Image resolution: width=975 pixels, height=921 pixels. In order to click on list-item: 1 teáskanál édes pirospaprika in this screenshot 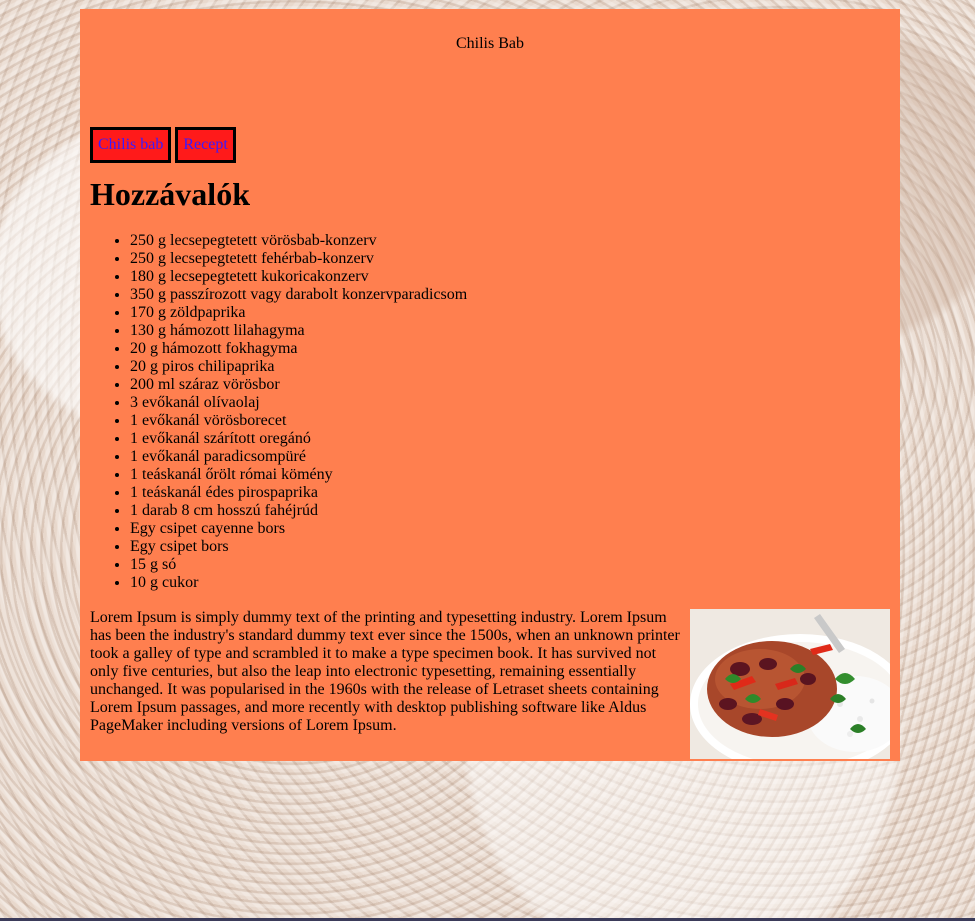, I will do `click(298, 493)`.